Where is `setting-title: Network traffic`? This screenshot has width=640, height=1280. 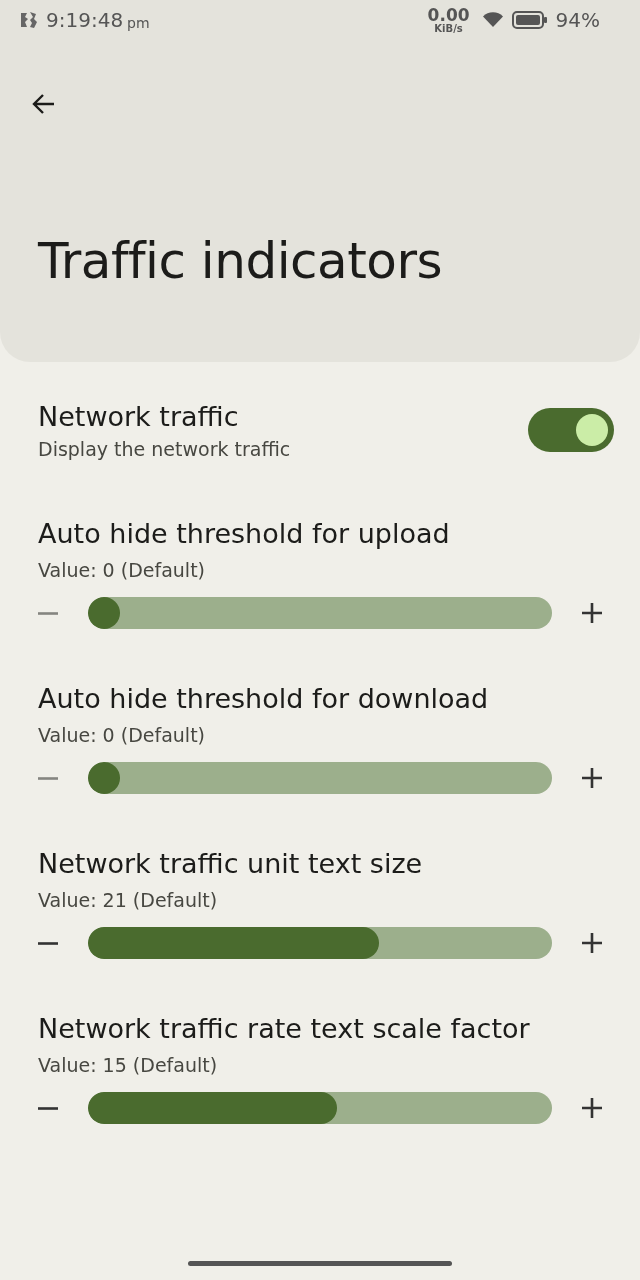 setting-title: Network traffic is located at coordinates (139, 416).